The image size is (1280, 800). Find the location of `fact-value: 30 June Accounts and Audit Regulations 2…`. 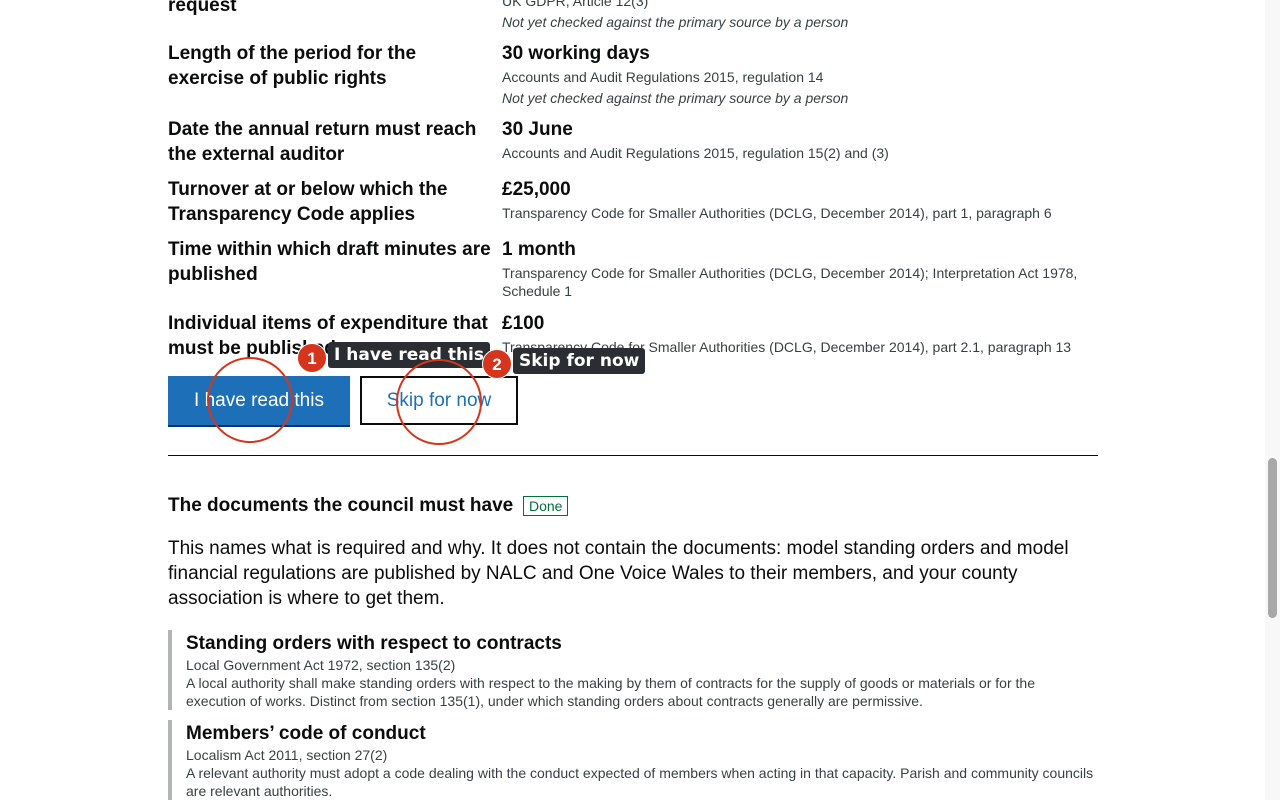

fact-value: 30 June Accounts and Audit Regulations 2… is located at coordinates (797, 139).